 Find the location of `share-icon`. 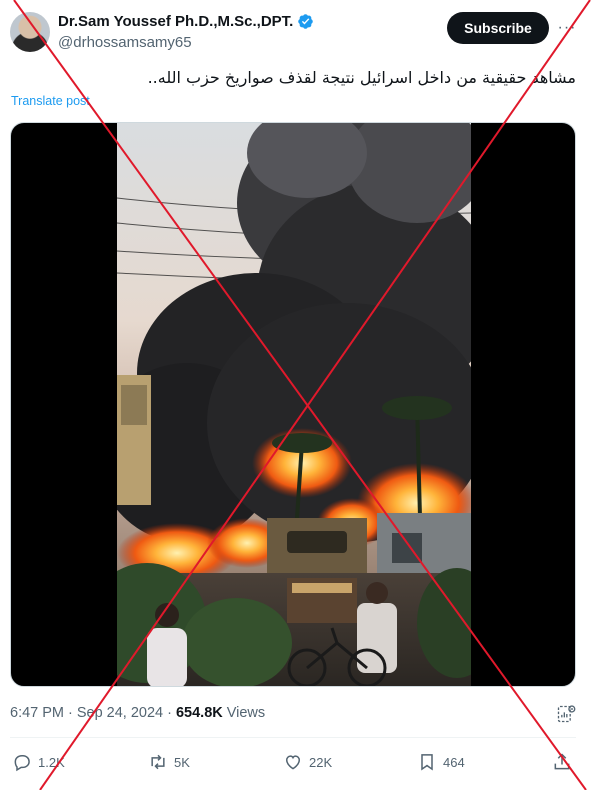

share-icon is located at coordinates (562, 761).